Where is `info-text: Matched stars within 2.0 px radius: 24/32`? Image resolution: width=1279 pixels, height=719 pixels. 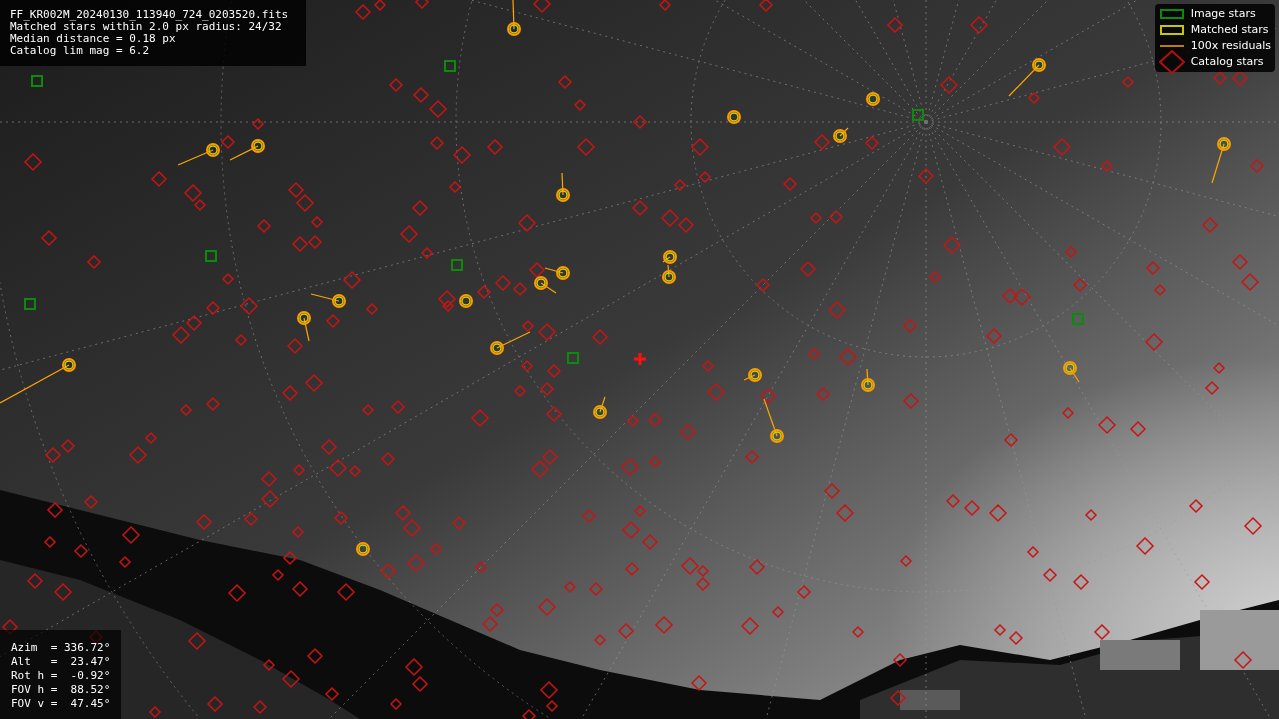 info-text: Matched stars within 2.0 px radius: 24/32 is located at coordinates (146, 27).